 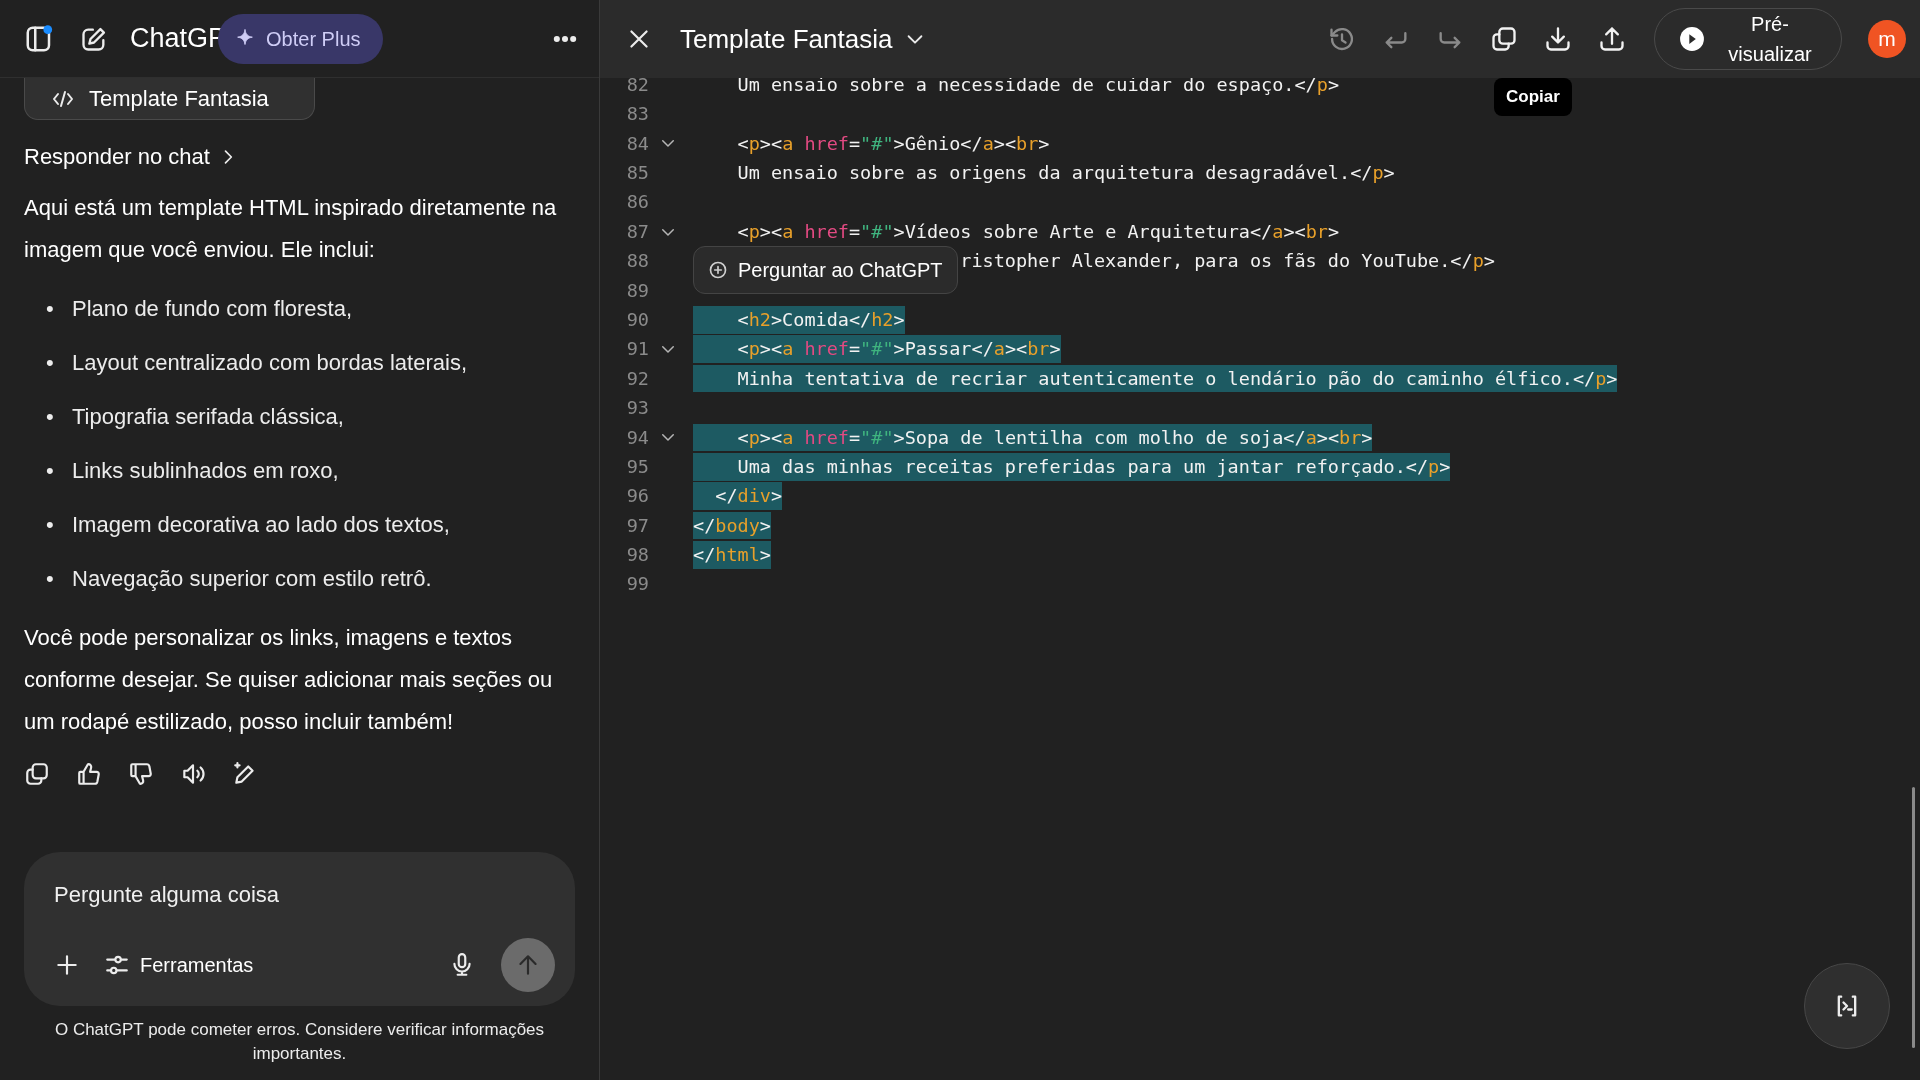 What do you see at coordinates (637, 584) in the screenshot?
I see `line-number: 99` at bounding box center [637, 584].